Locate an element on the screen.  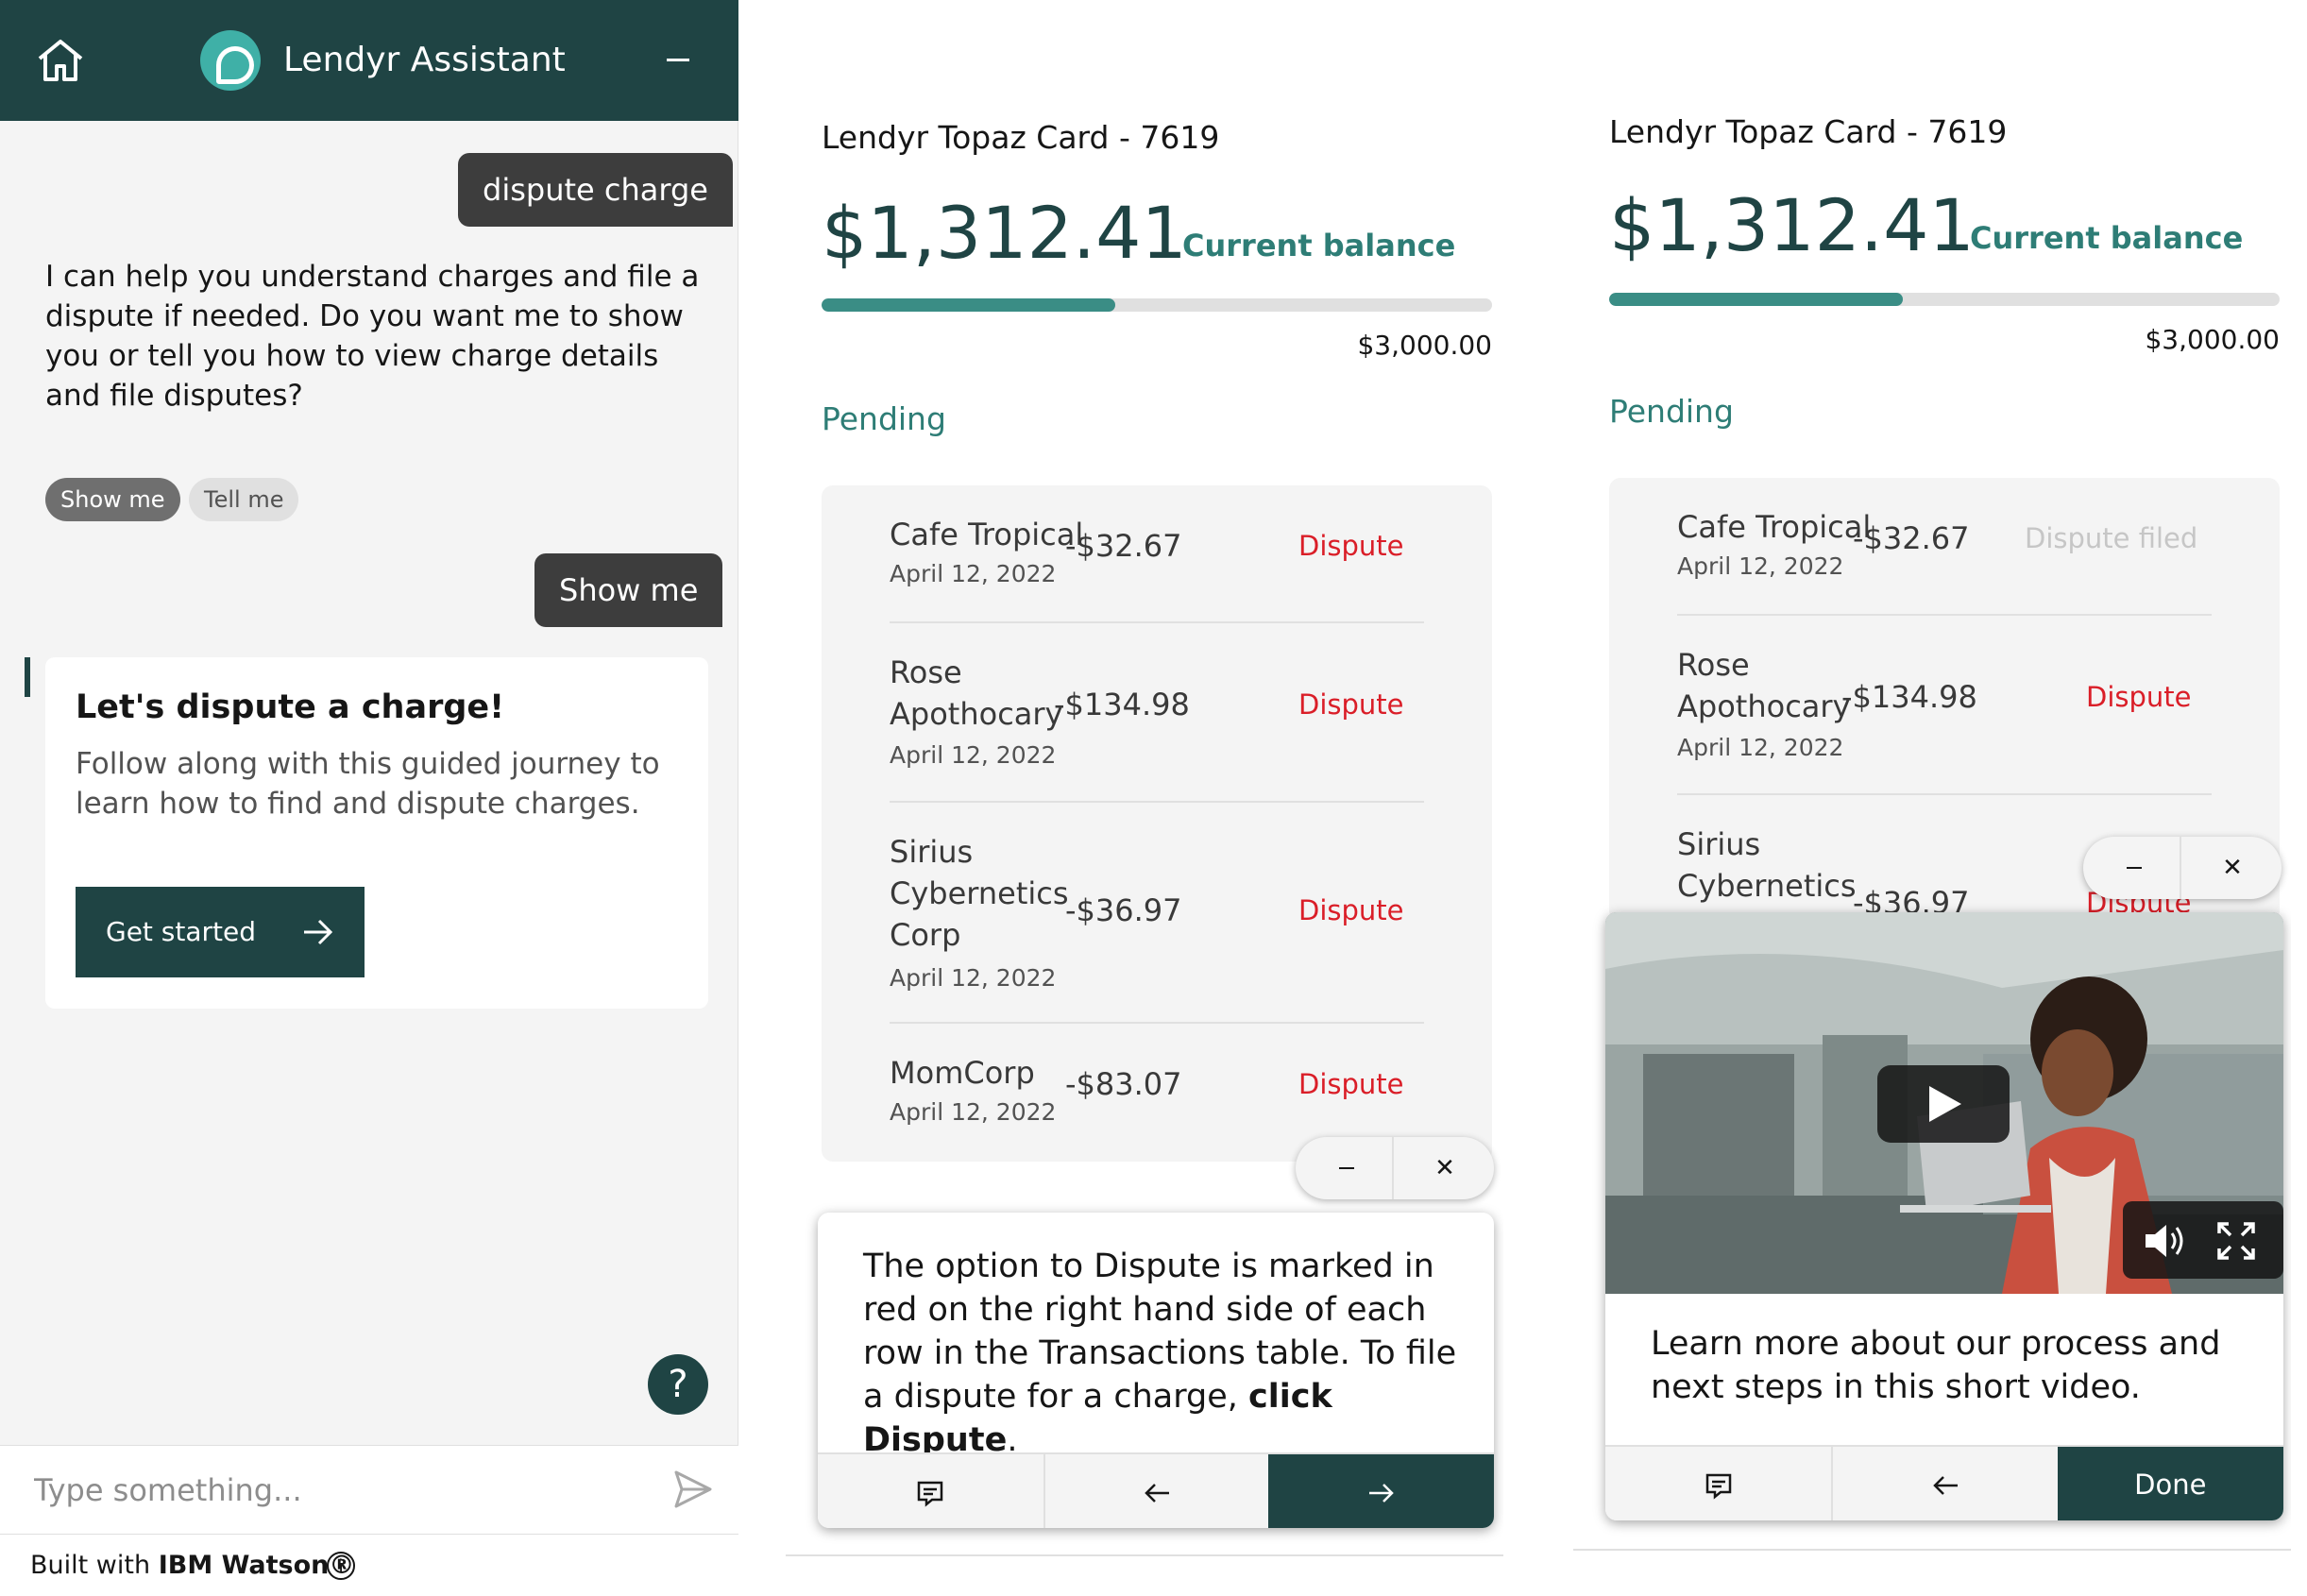
tour-nav is located at coordinates (1156, 1490).